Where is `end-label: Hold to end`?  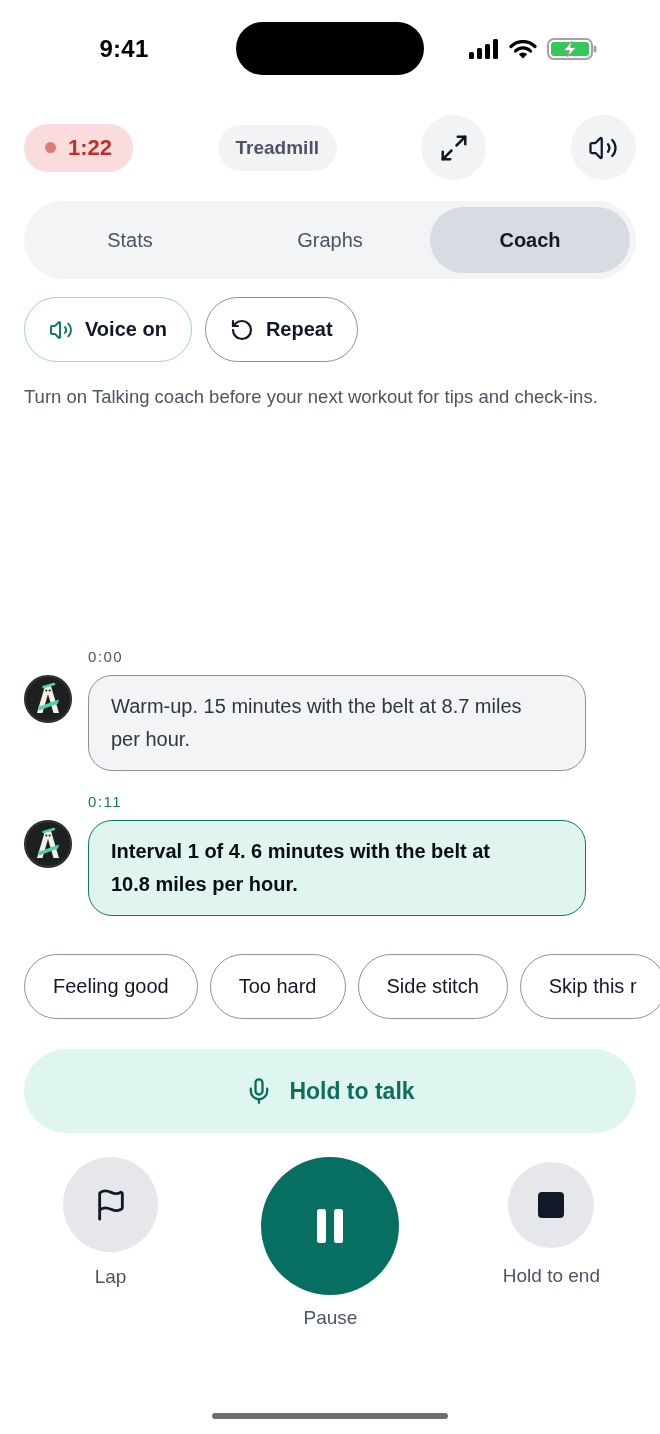 end-label: Hold to end is located at coordinates (551, 1276).